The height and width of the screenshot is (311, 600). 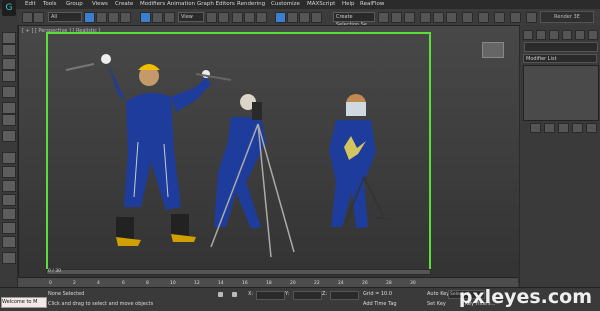 I want to click on add-time-tag: Add Time Tag, so click(x=380, y=304).